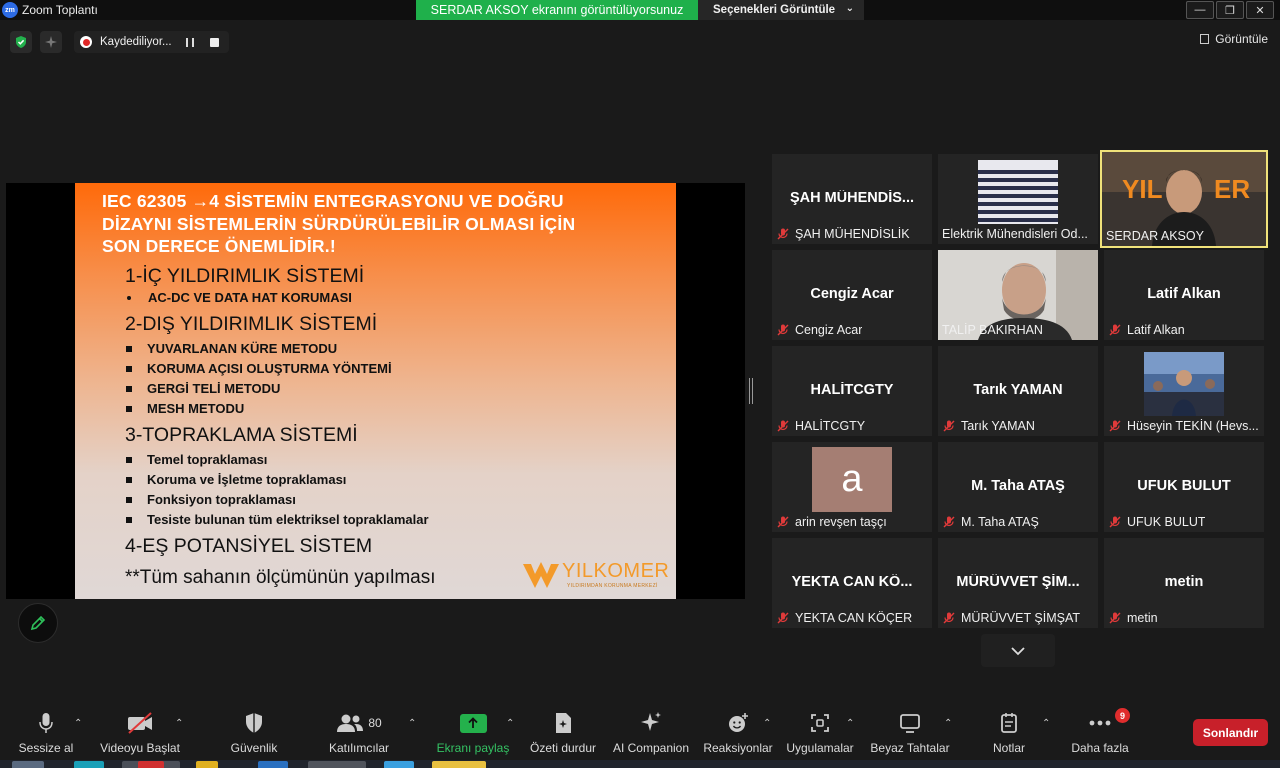 This screenshot has width=1280, height=768. What do you see at coordinates (203, 388) in the screenshot?
I see `slide-bullet: GERGİ TELİ METODU` at bounding box center [203, 388].